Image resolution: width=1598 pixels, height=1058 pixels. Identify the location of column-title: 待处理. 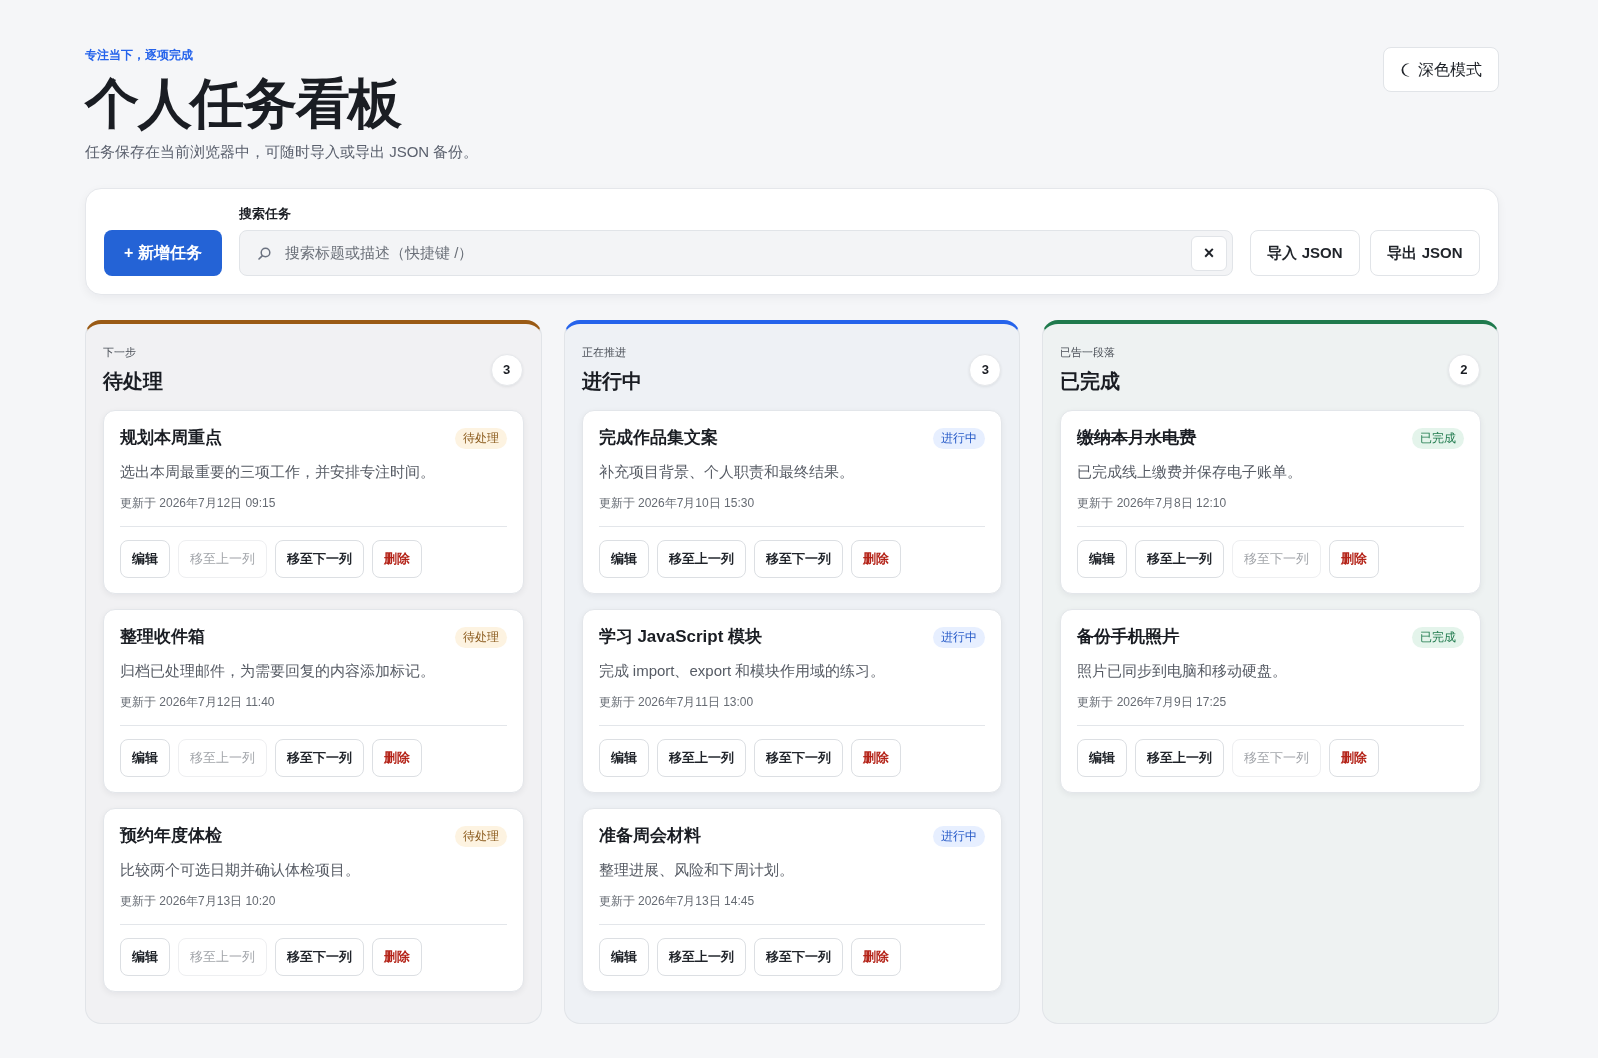
(133, 381).